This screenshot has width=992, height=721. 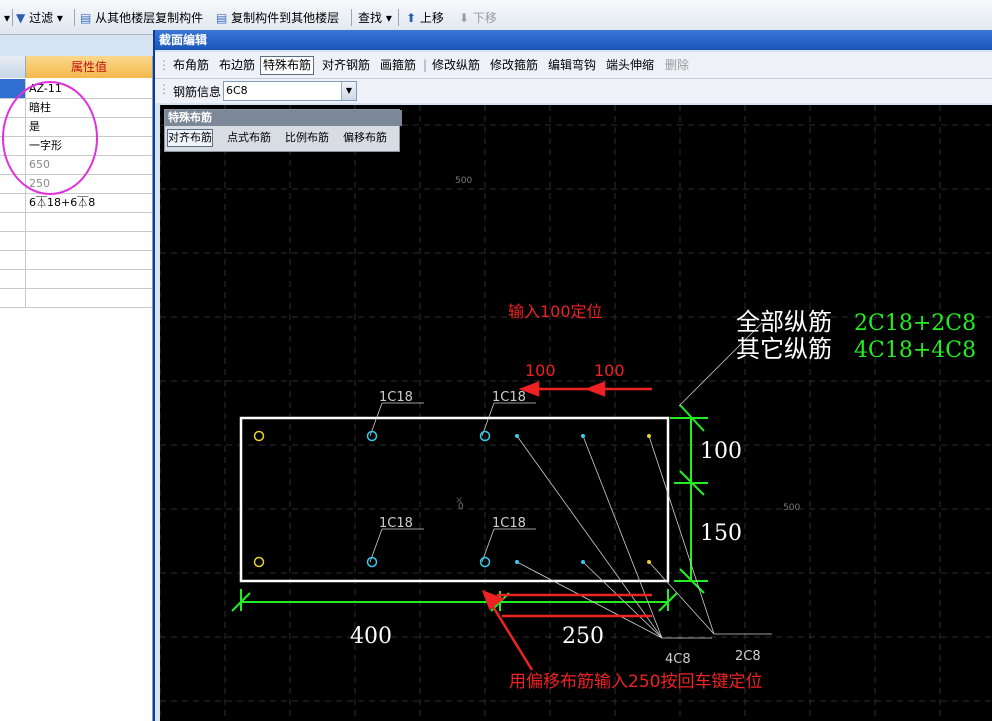 What do you see at coordinates (583, 636) in the screenshot?
I see `dimension-label-250: 250` at bounding box center [583, 636].